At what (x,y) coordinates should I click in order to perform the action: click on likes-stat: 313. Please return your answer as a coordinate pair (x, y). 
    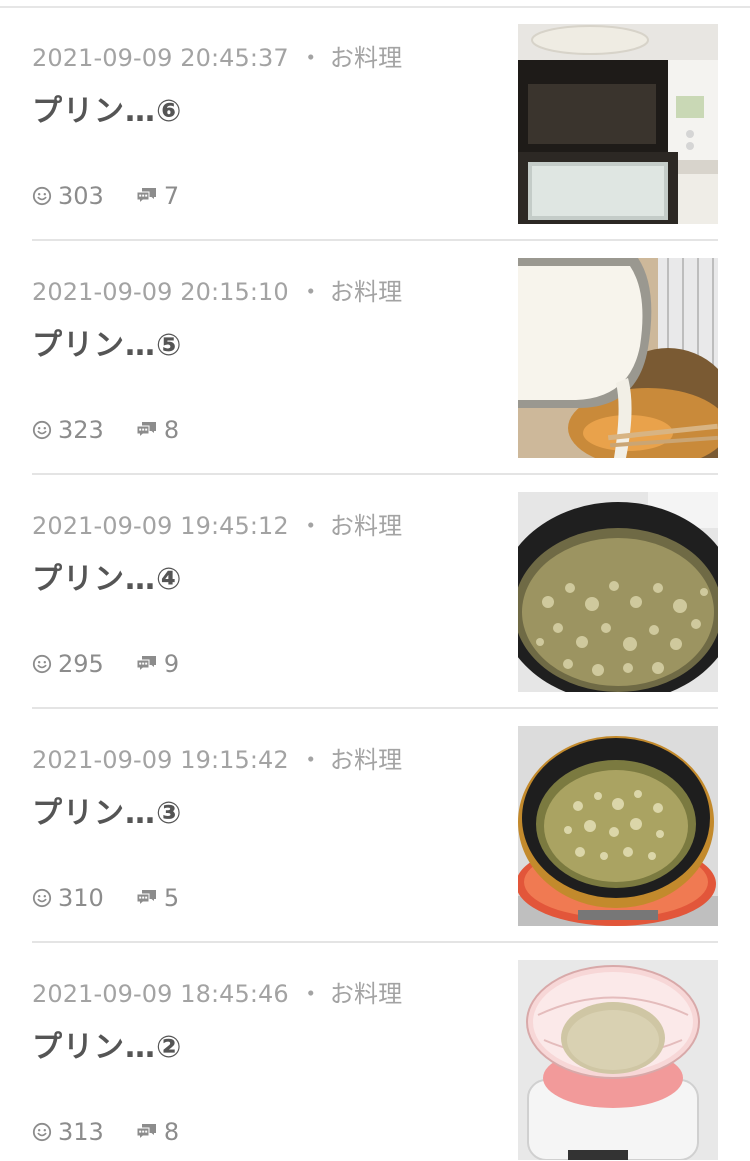
    Looking at the image, I should click on (68, 1132).